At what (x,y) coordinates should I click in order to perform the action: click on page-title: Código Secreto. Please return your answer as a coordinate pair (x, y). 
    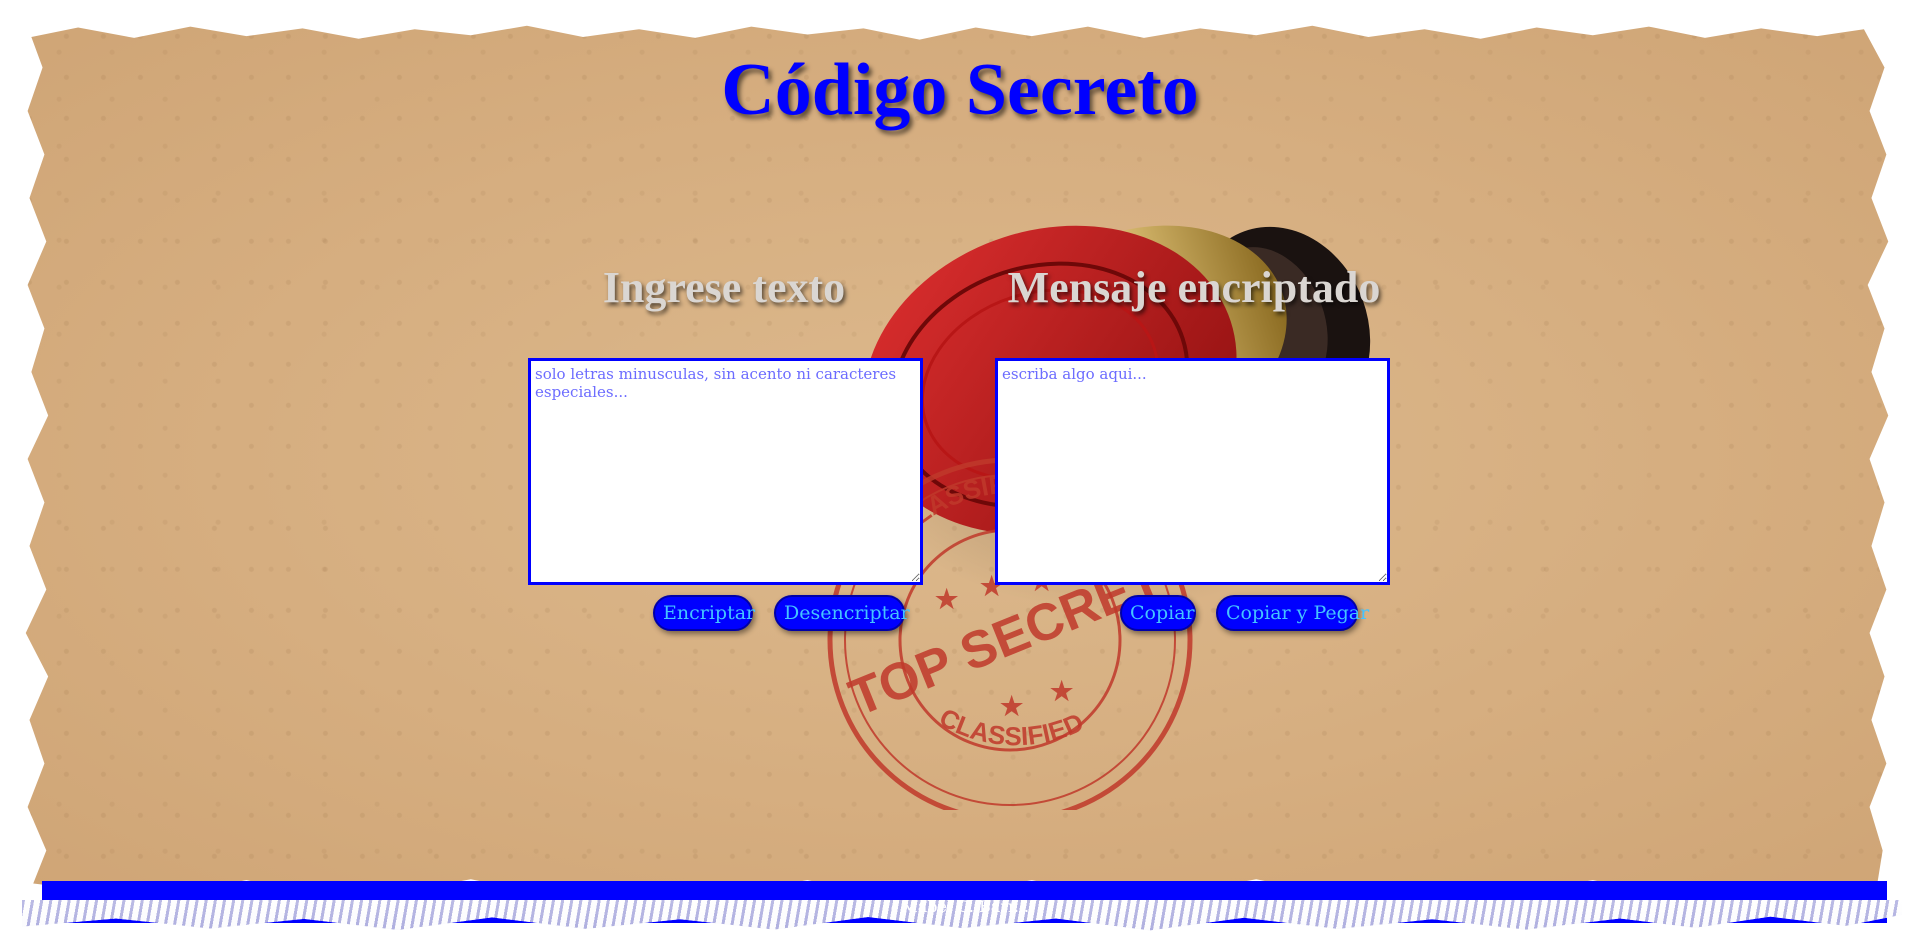
    Looking at the image, I should click on (960, 90).